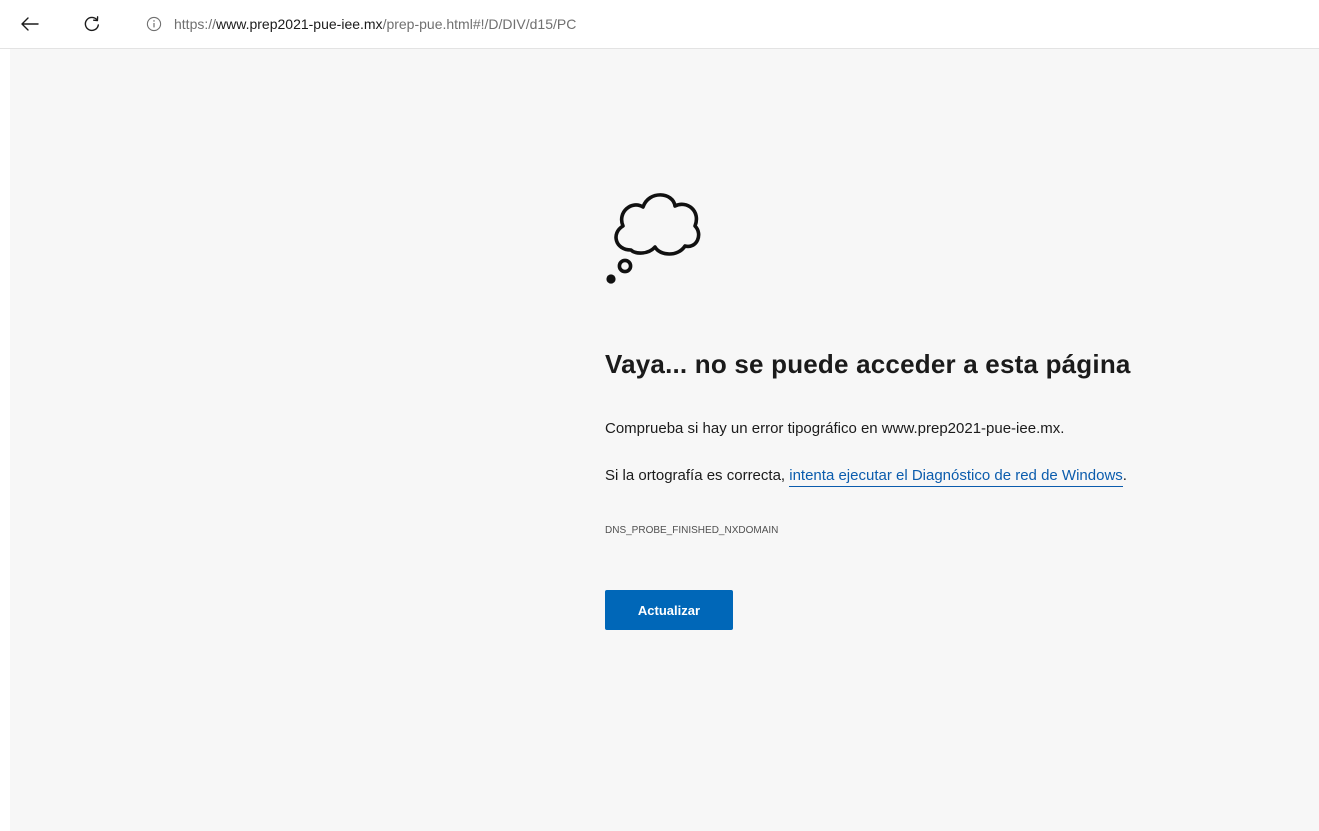  Describe the element at coordinates (479, 24) in the screenshot. I see `url-path: /prep-pue.html#!/D/DIV/d15/PC` at that location.